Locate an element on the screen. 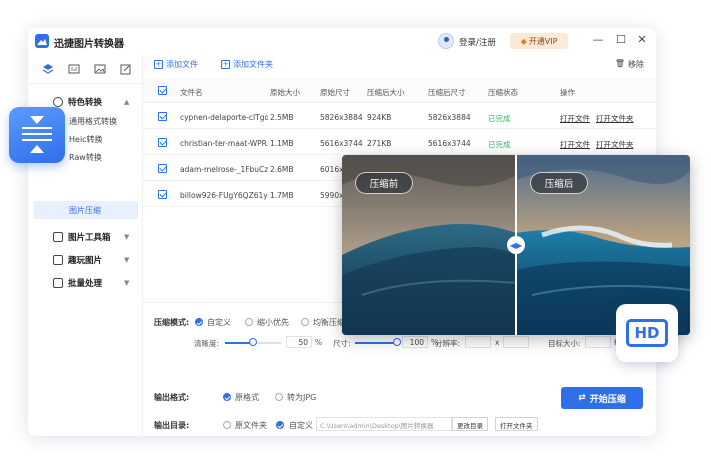  resolution-height-input is located at coordinates (516, 342).